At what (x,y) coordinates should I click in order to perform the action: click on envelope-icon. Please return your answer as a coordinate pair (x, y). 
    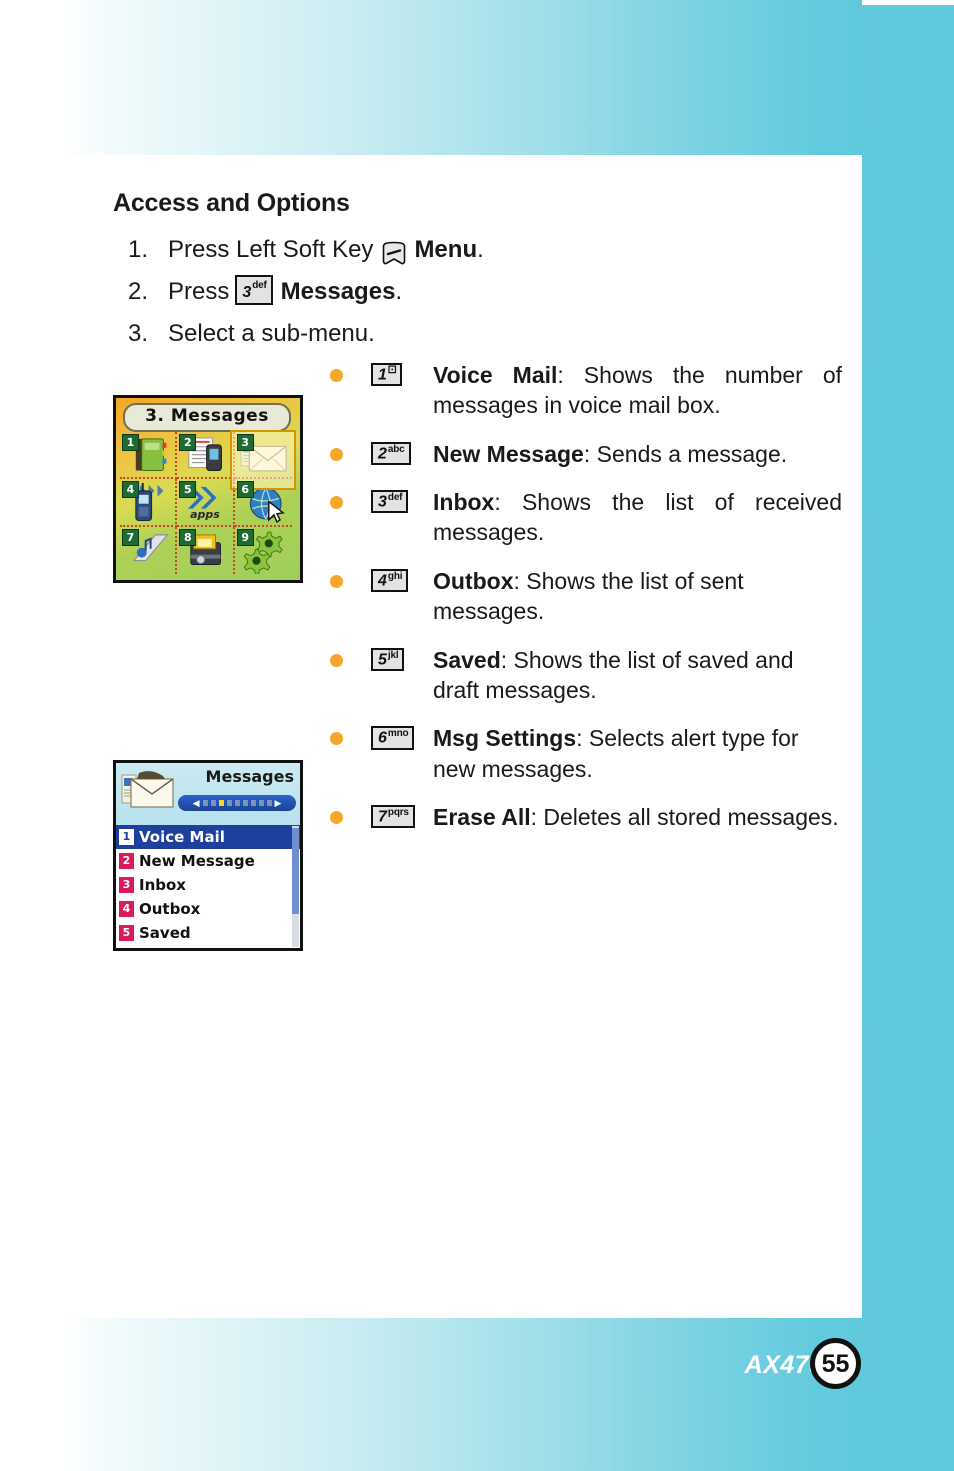
    Looking at the image, I should click on (147, 789).